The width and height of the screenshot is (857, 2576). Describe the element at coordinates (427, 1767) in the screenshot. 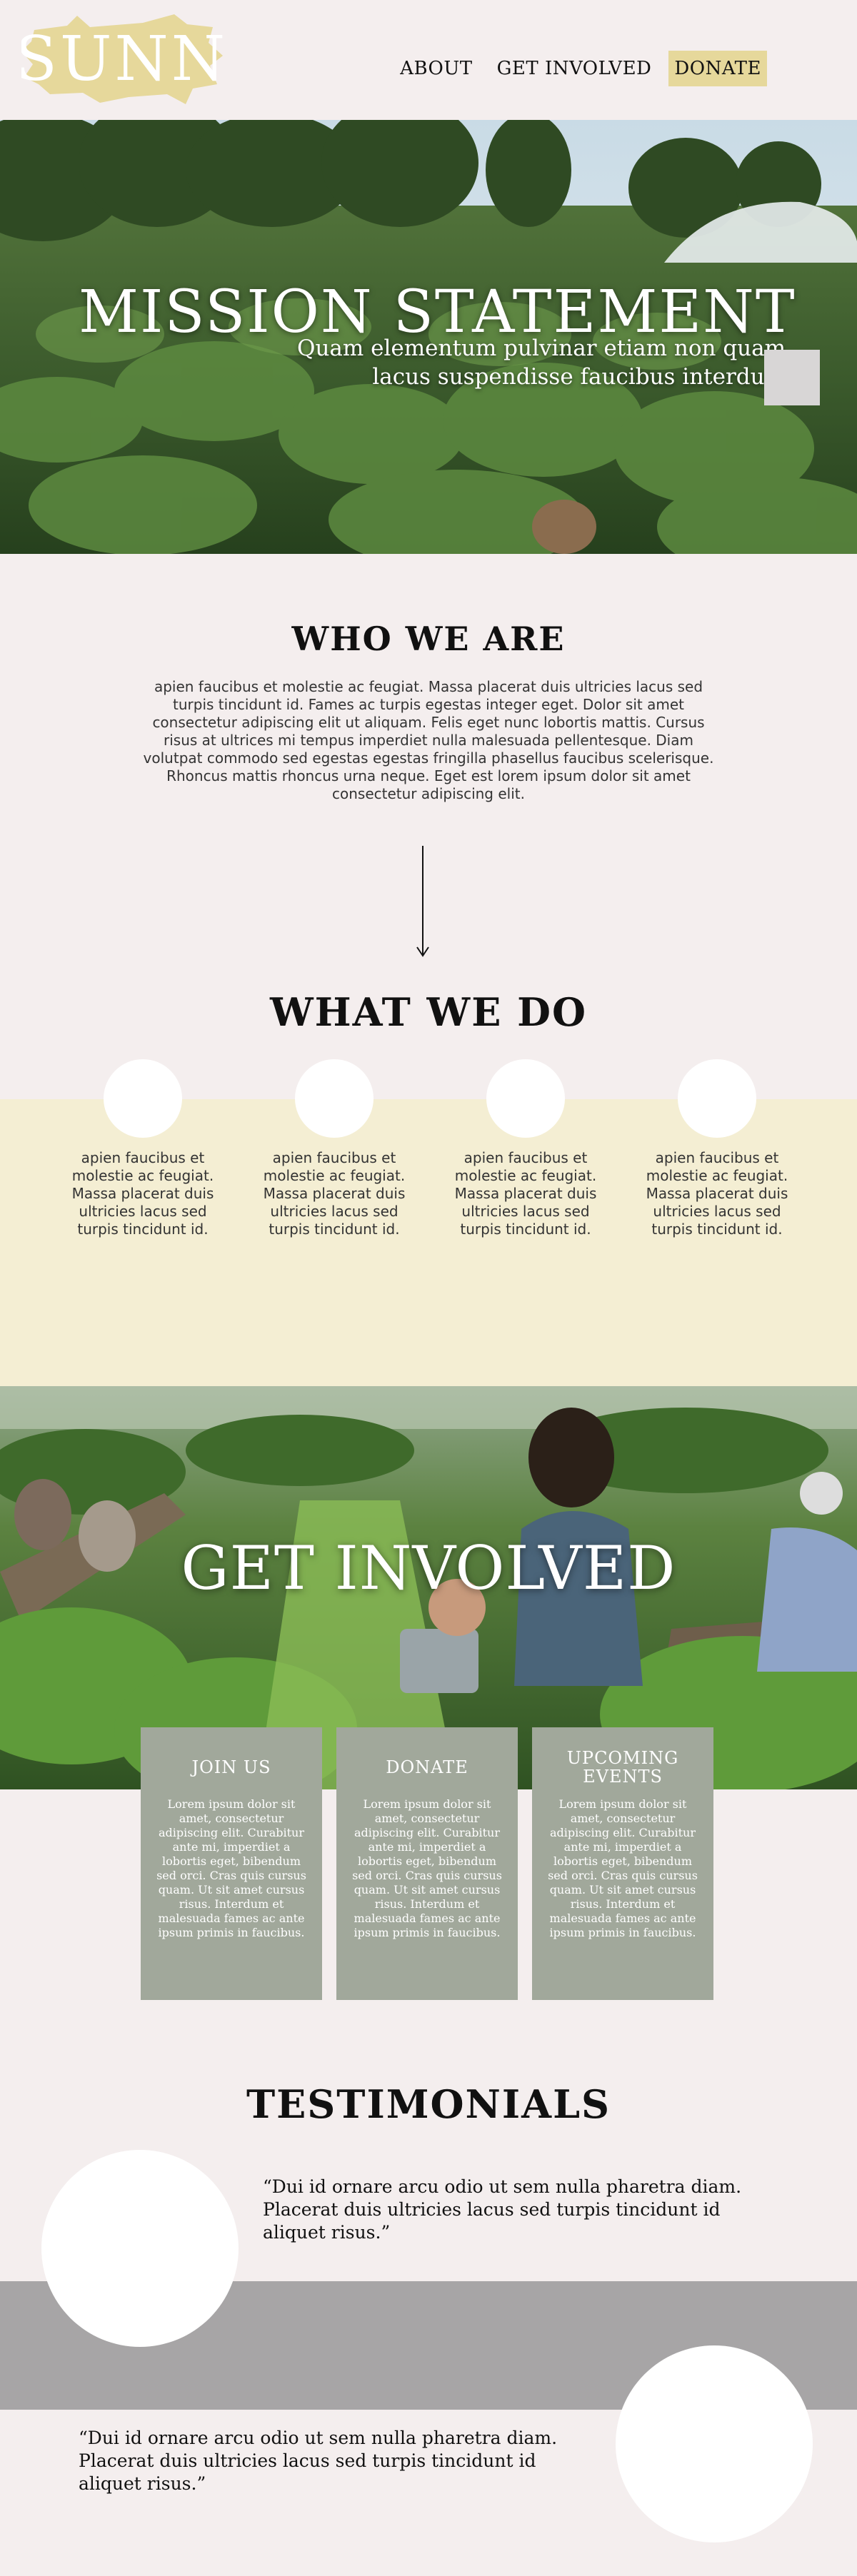

I see `card-heading: DONATE` at that location.